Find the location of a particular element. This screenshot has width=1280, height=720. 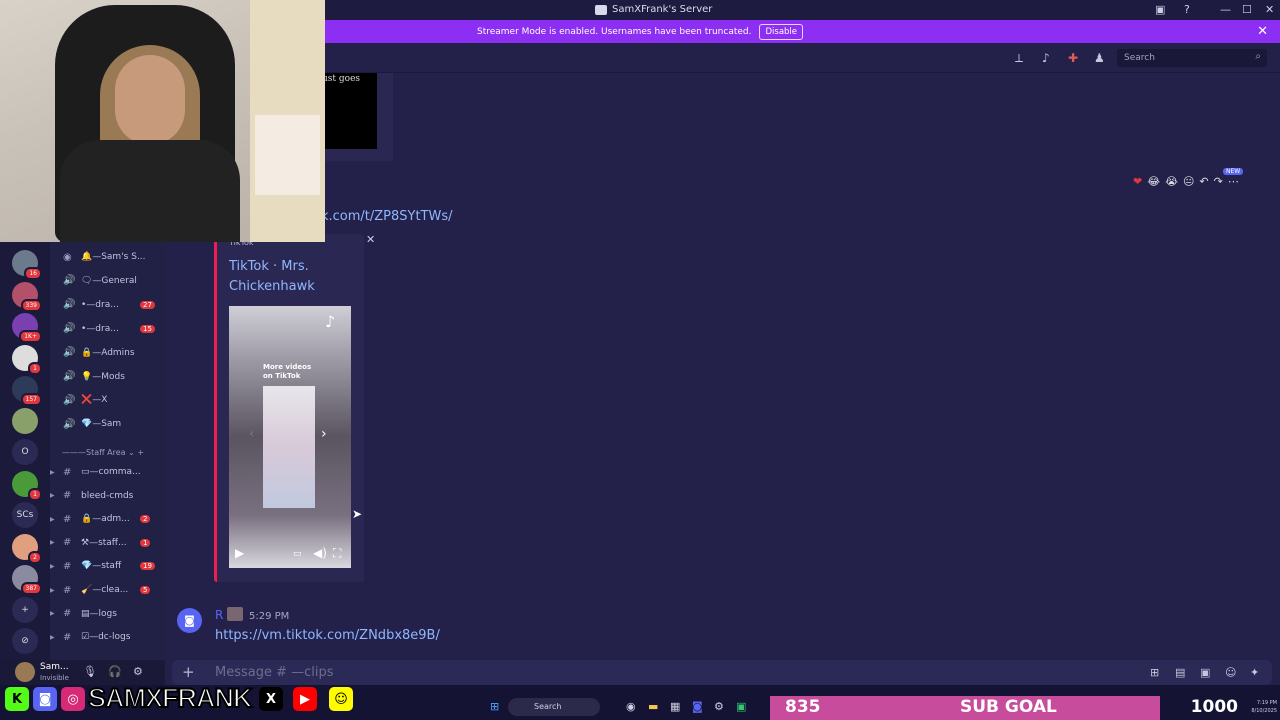

voice-channel: 🔊 •—dra... 15 is located at coordinates (107, 329).